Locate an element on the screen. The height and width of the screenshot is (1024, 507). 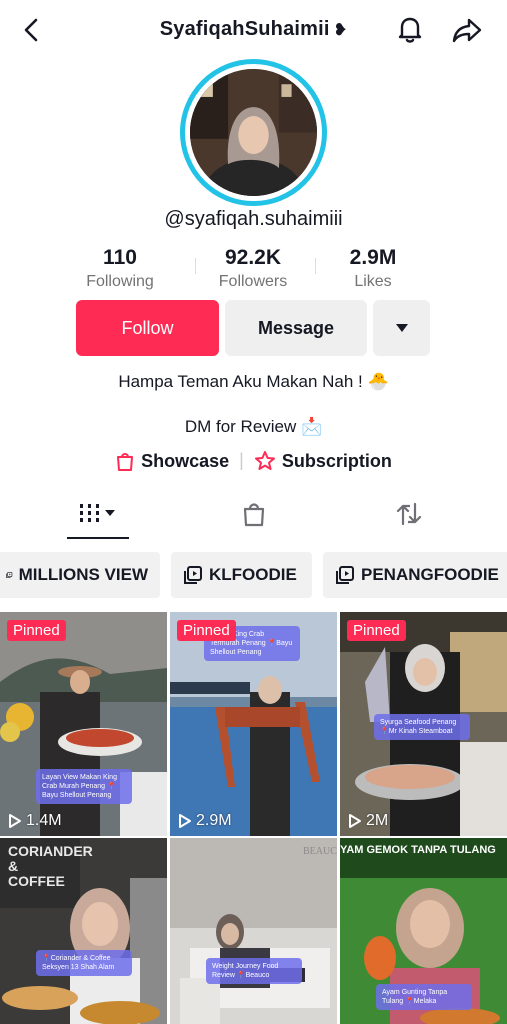
top-bar: SyafiqahSuhaimii ❥ is located at coordinates (253, 31).